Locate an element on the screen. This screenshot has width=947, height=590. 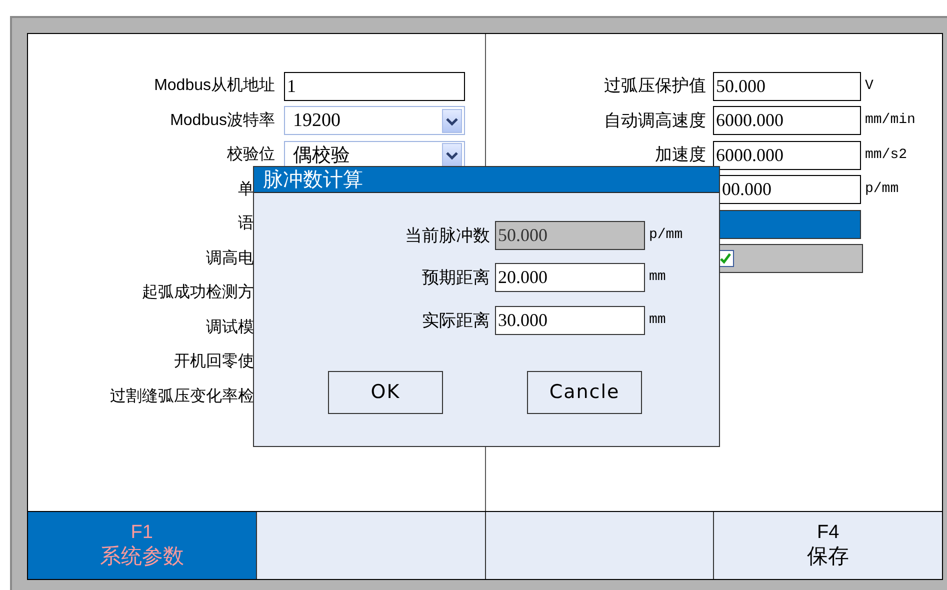
field-label: 加速度 is located at coordinates (680, 154).